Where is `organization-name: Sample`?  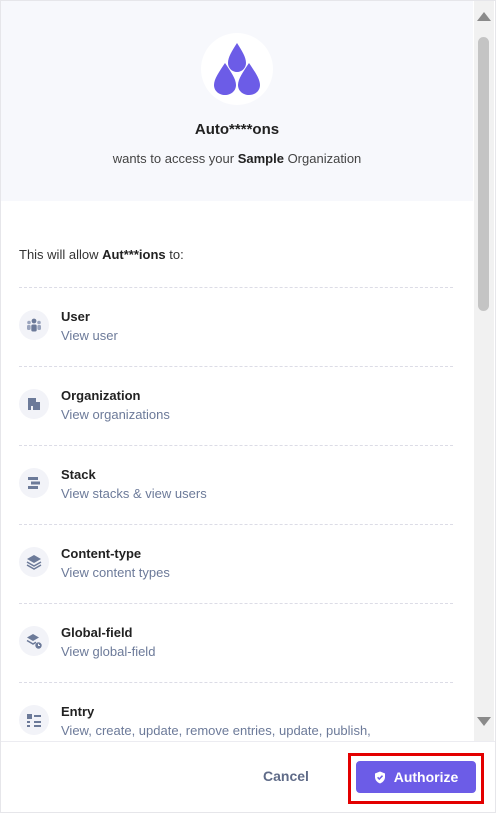
organization-name: Sample is located at coordinates (260, 158).